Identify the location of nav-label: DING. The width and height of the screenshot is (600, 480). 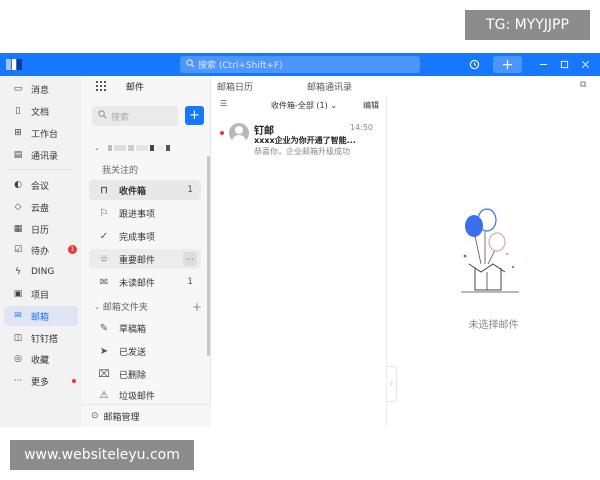
(43, 272).